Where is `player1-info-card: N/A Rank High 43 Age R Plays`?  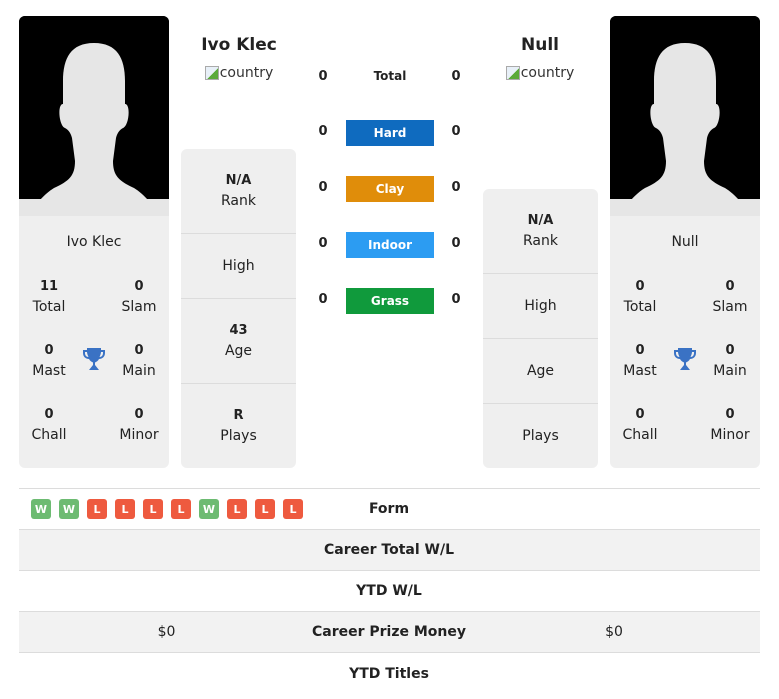
player1-info-card: N/A Rank High 43 Age R Plays is located at coordinates (238, 308).